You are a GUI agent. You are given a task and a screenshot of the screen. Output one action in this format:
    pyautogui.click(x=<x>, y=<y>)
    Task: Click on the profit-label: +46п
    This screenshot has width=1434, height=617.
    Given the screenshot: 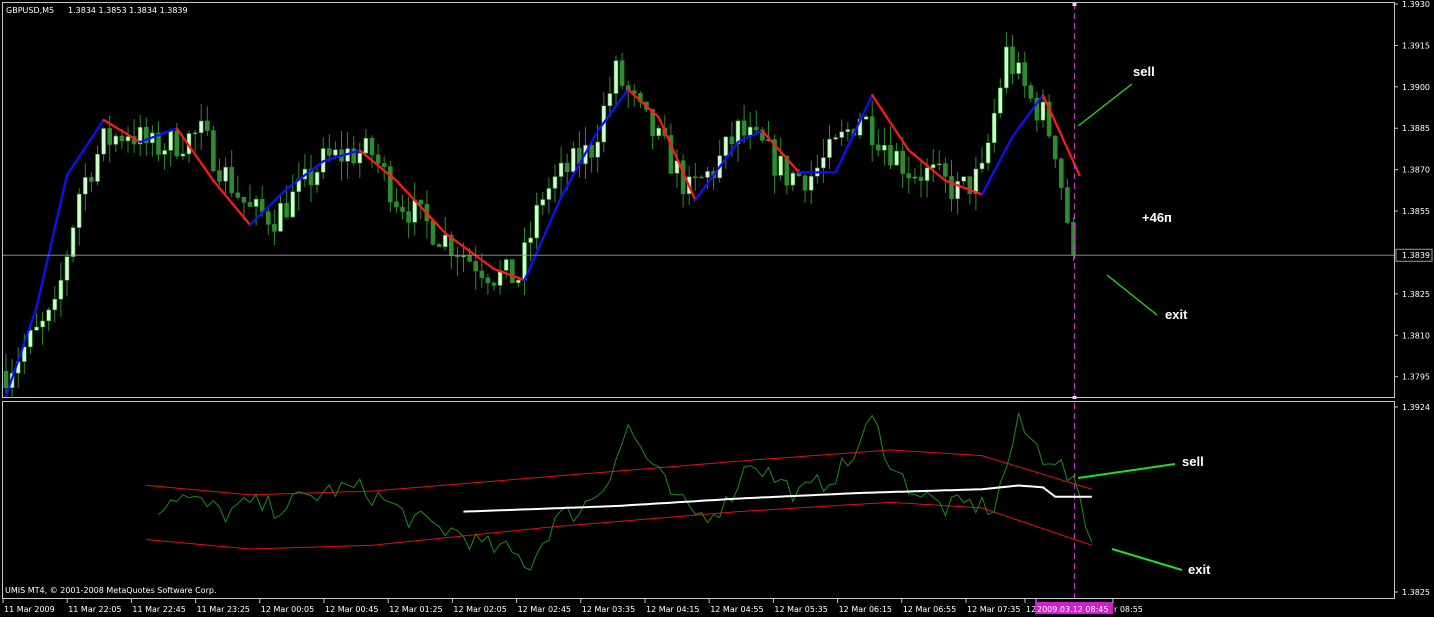 What is the action you would take?
    pyautogui.click(x=1157, y=217)
    